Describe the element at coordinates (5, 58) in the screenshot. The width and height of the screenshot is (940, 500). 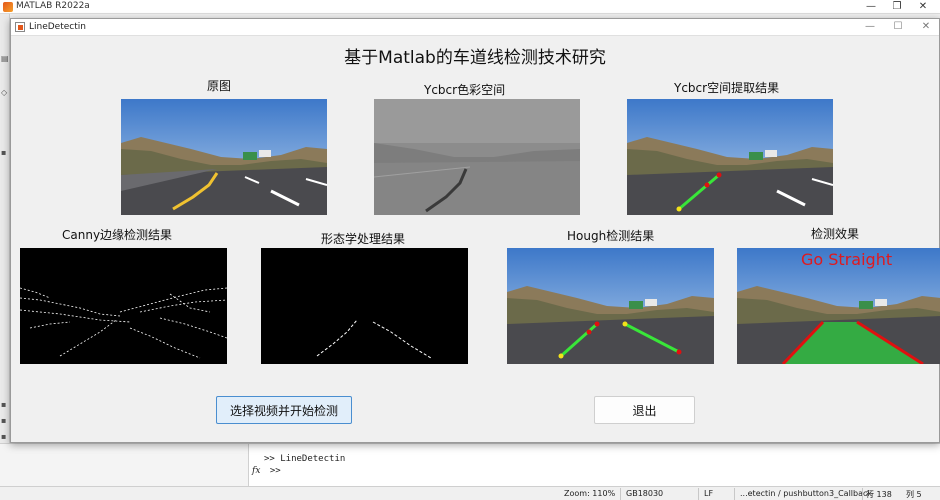
I see `panel-glyph-icon: ▤` at that location.